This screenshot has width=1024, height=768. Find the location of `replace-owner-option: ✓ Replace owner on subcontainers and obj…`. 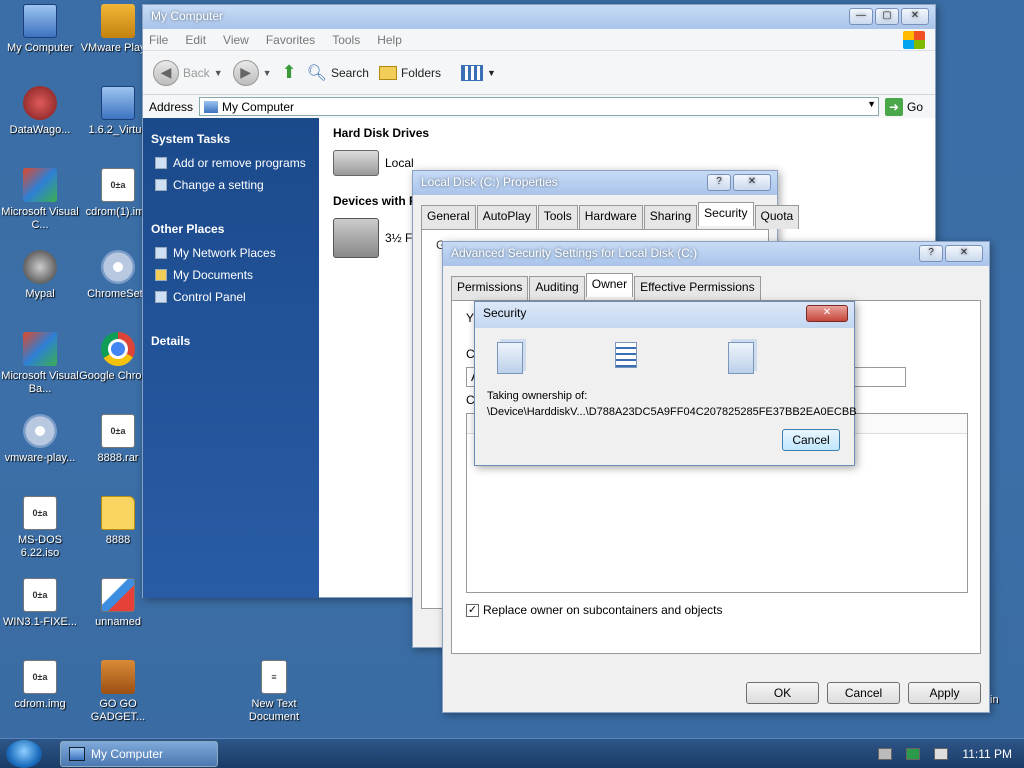

replace-owner-option: ✓ Replace owner on subcontainers and obj… is located at coordinates (594, 610).